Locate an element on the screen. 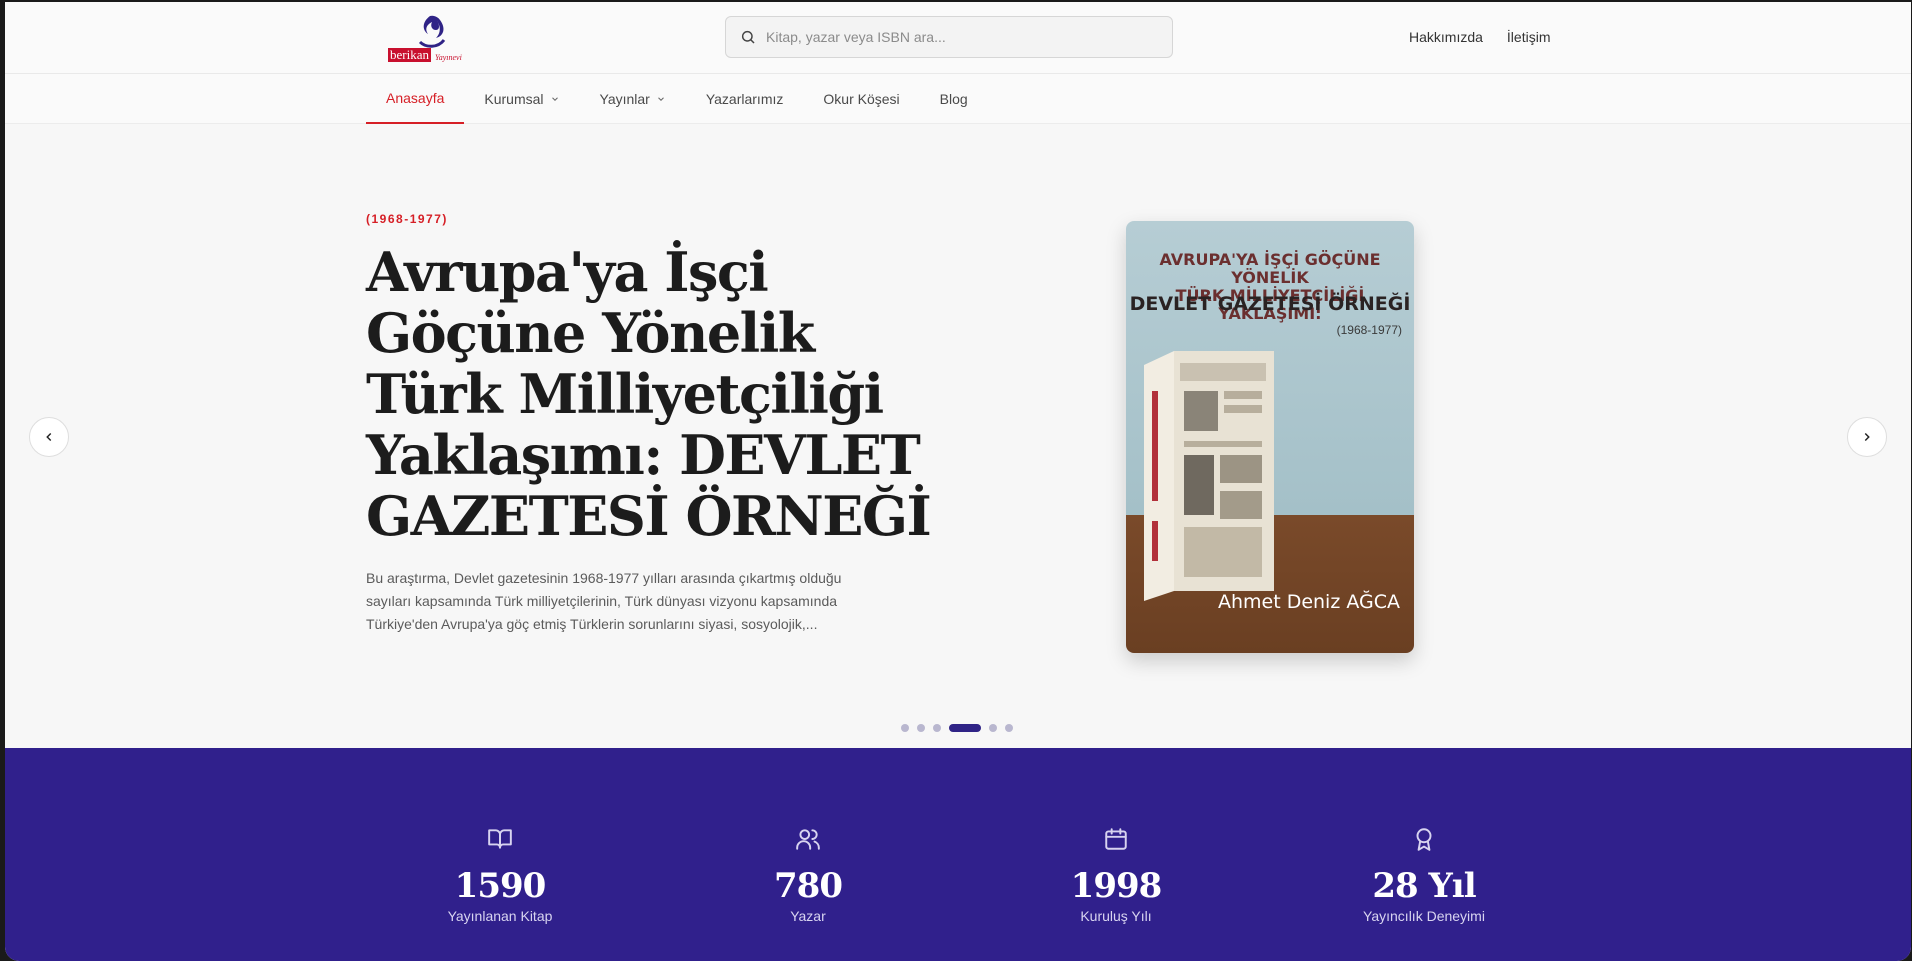 The height and width of the screenshot is (961, 1912). nav-item-authors: Yazarlarımız is located at coordinates (745, 99).